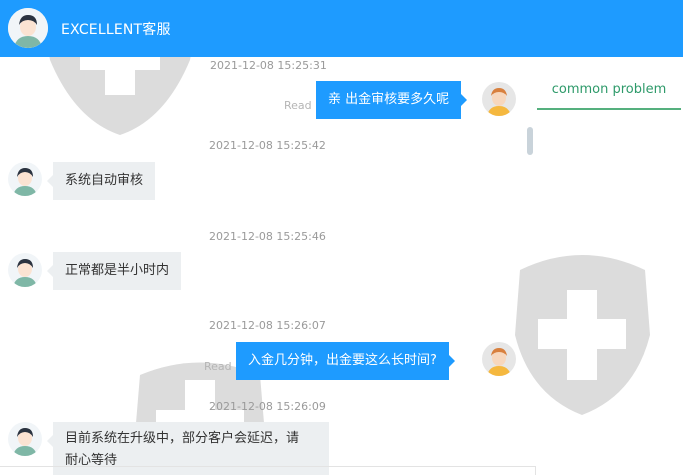  What do you see at coordinates (530, 141) in the screenshot?
I see `chat-scrollbar` at bounding box center [530, 141].